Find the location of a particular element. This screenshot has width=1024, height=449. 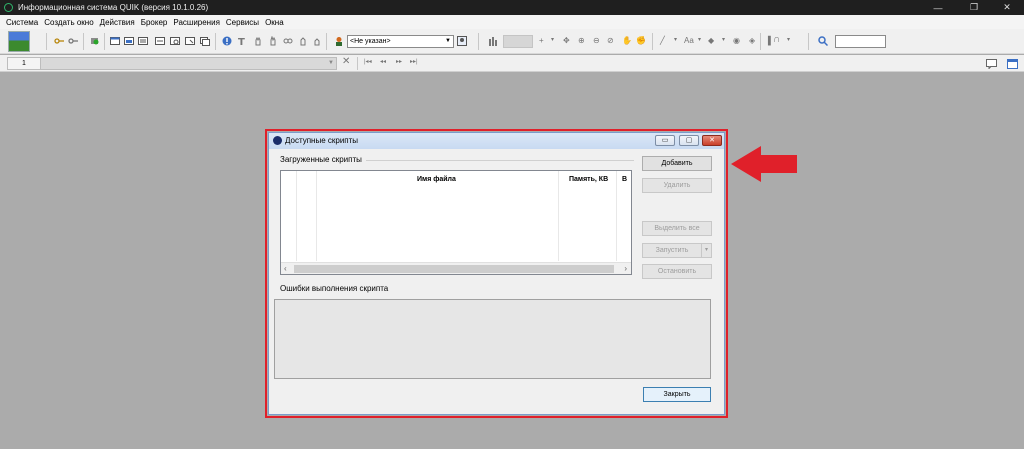

quotes-window-icon is located at coordinates (129, 41).